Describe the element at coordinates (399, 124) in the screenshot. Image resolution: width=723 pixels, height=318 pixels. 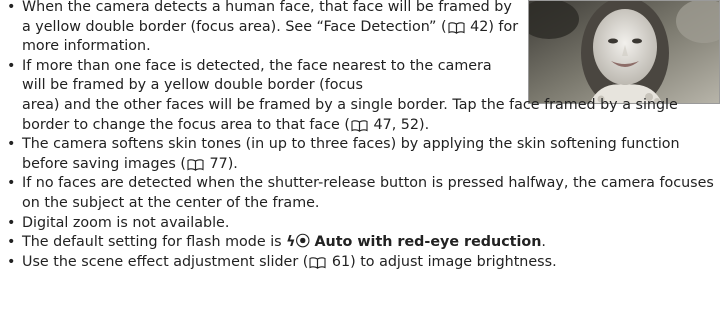
I see `bullet-text: 47, 52).` at that location.